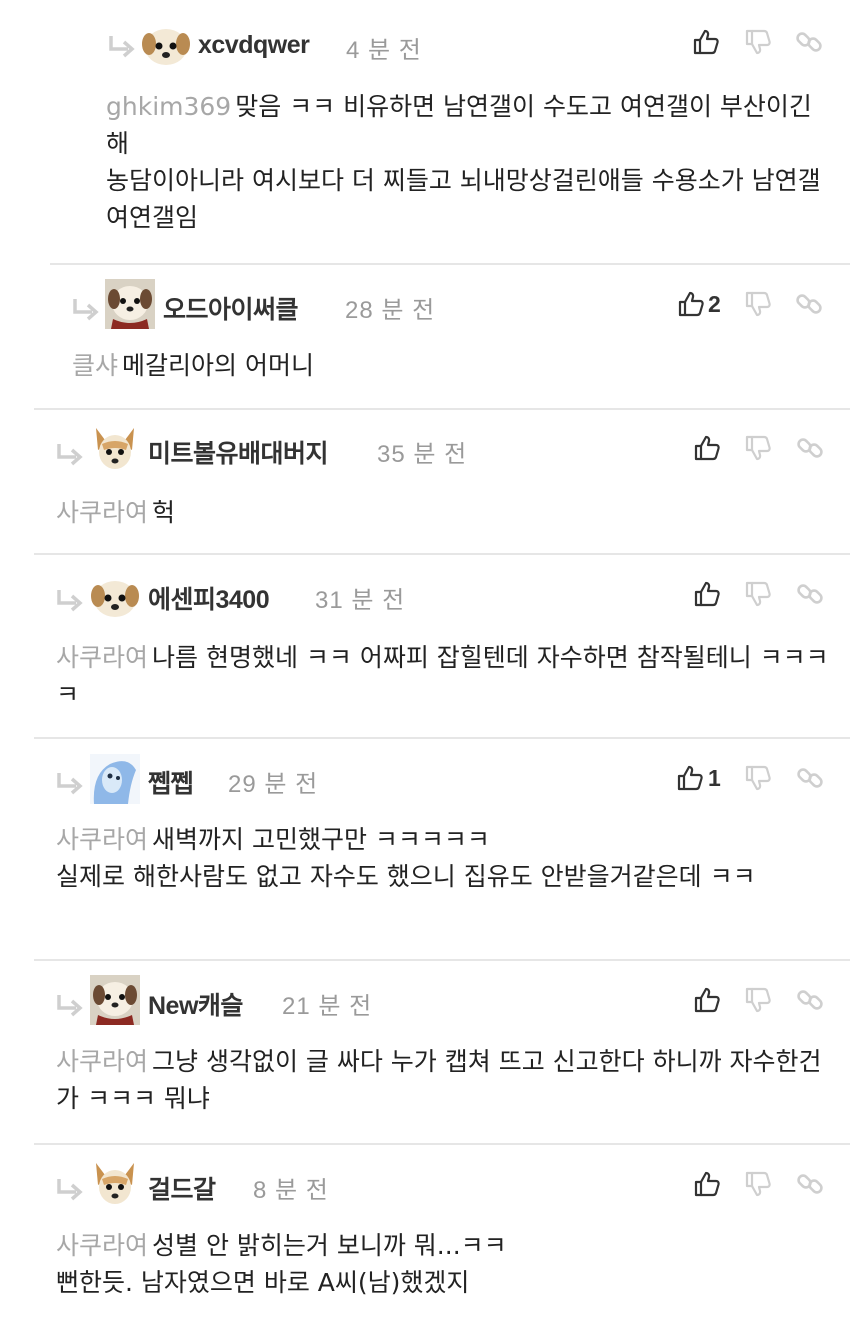  I want to click on comment-header: 에센피3400 31 분 전, so click(442, 597).